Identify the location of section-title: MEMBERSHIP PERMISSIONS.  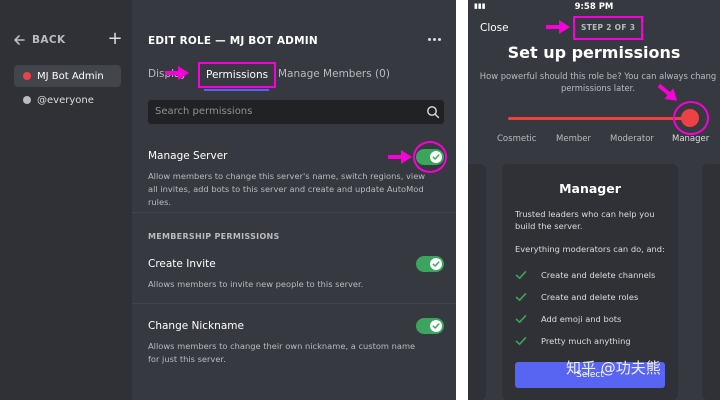
(214, 236).